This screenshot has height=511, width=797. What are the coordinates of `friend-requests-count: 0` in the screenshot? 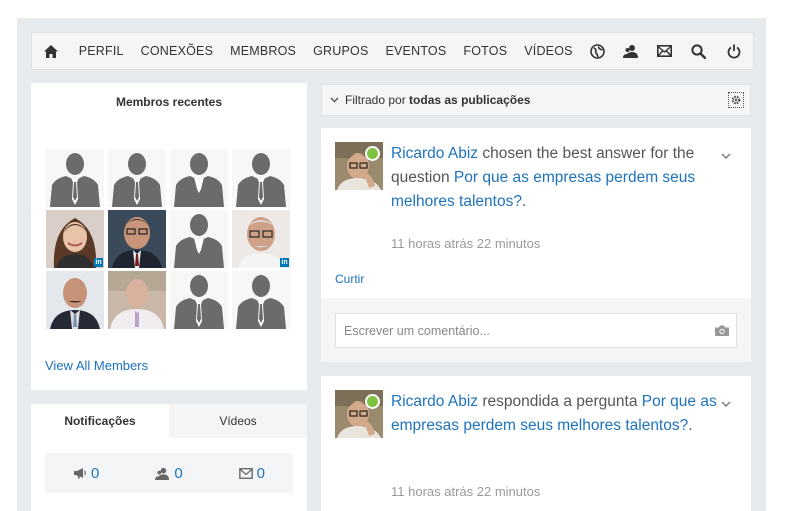 It's located at (169, 473).